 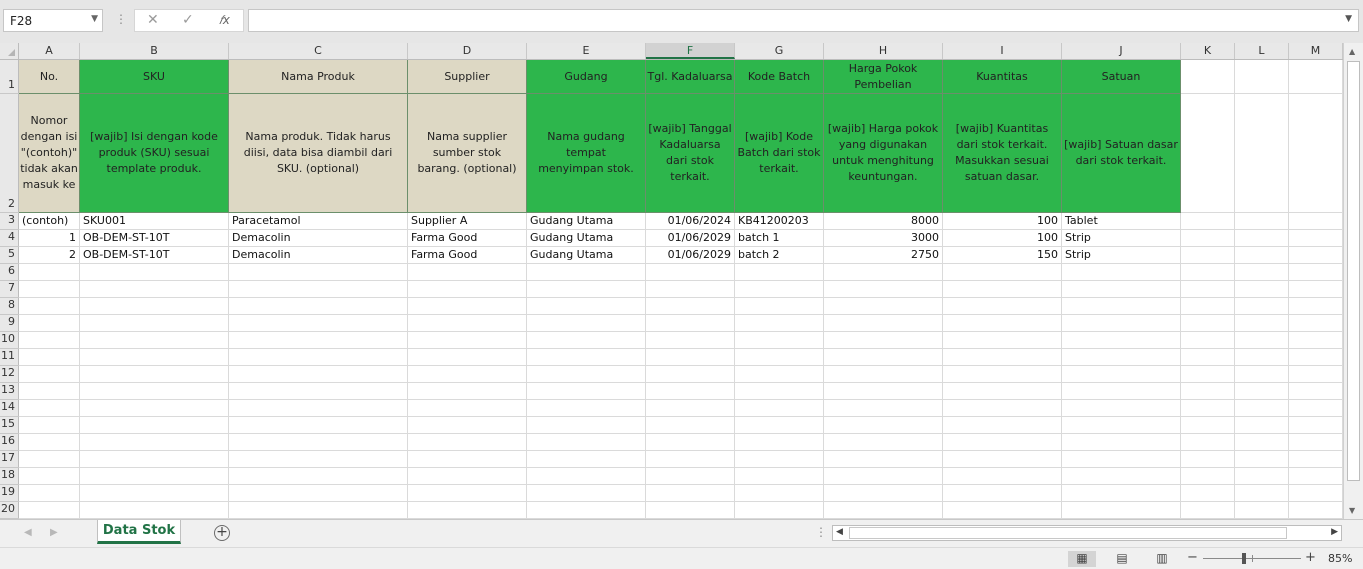 I want to click on cell-b4: OB-DEM-ST-10T, so click(x=154, y=237).